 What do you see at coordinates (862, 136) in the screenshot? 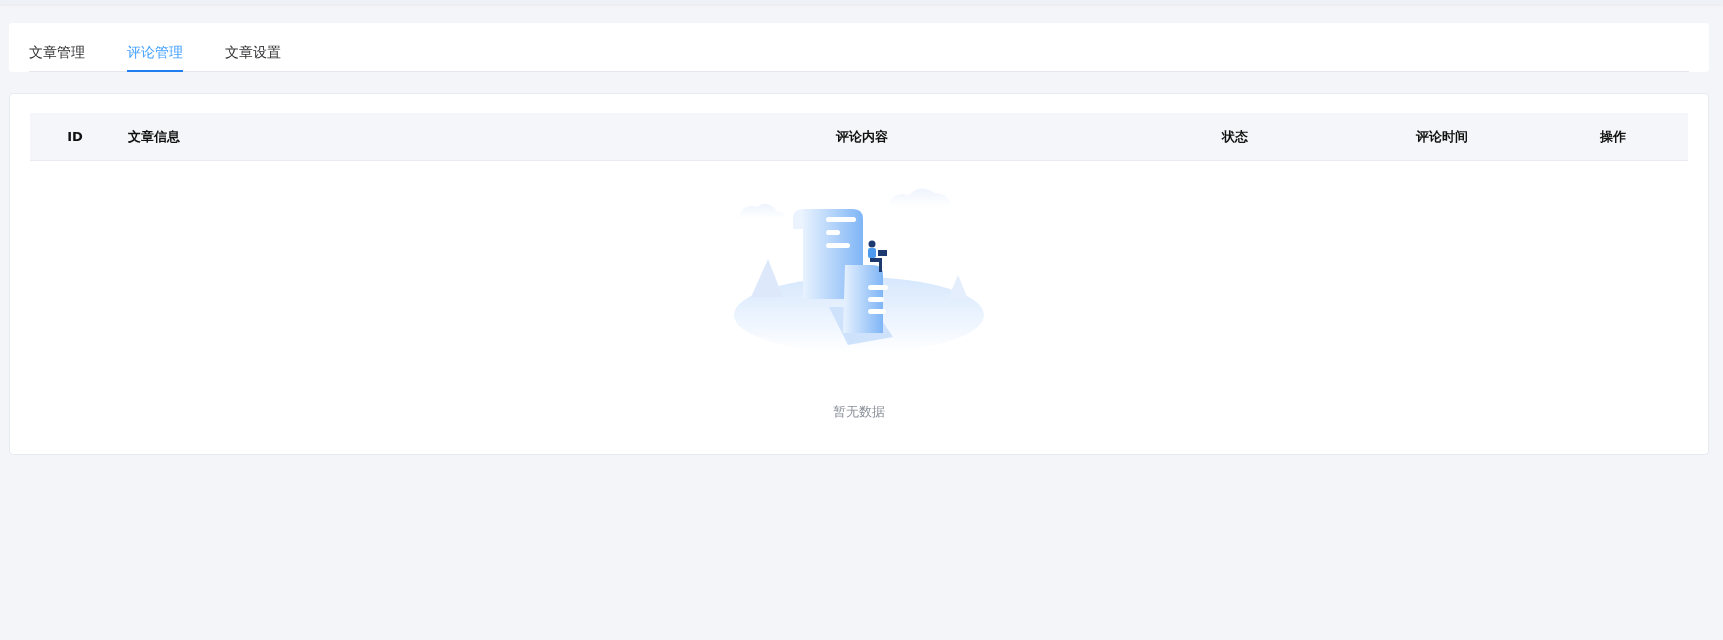
I see `column-header: 评论内容` at bounding box center [862, 136].